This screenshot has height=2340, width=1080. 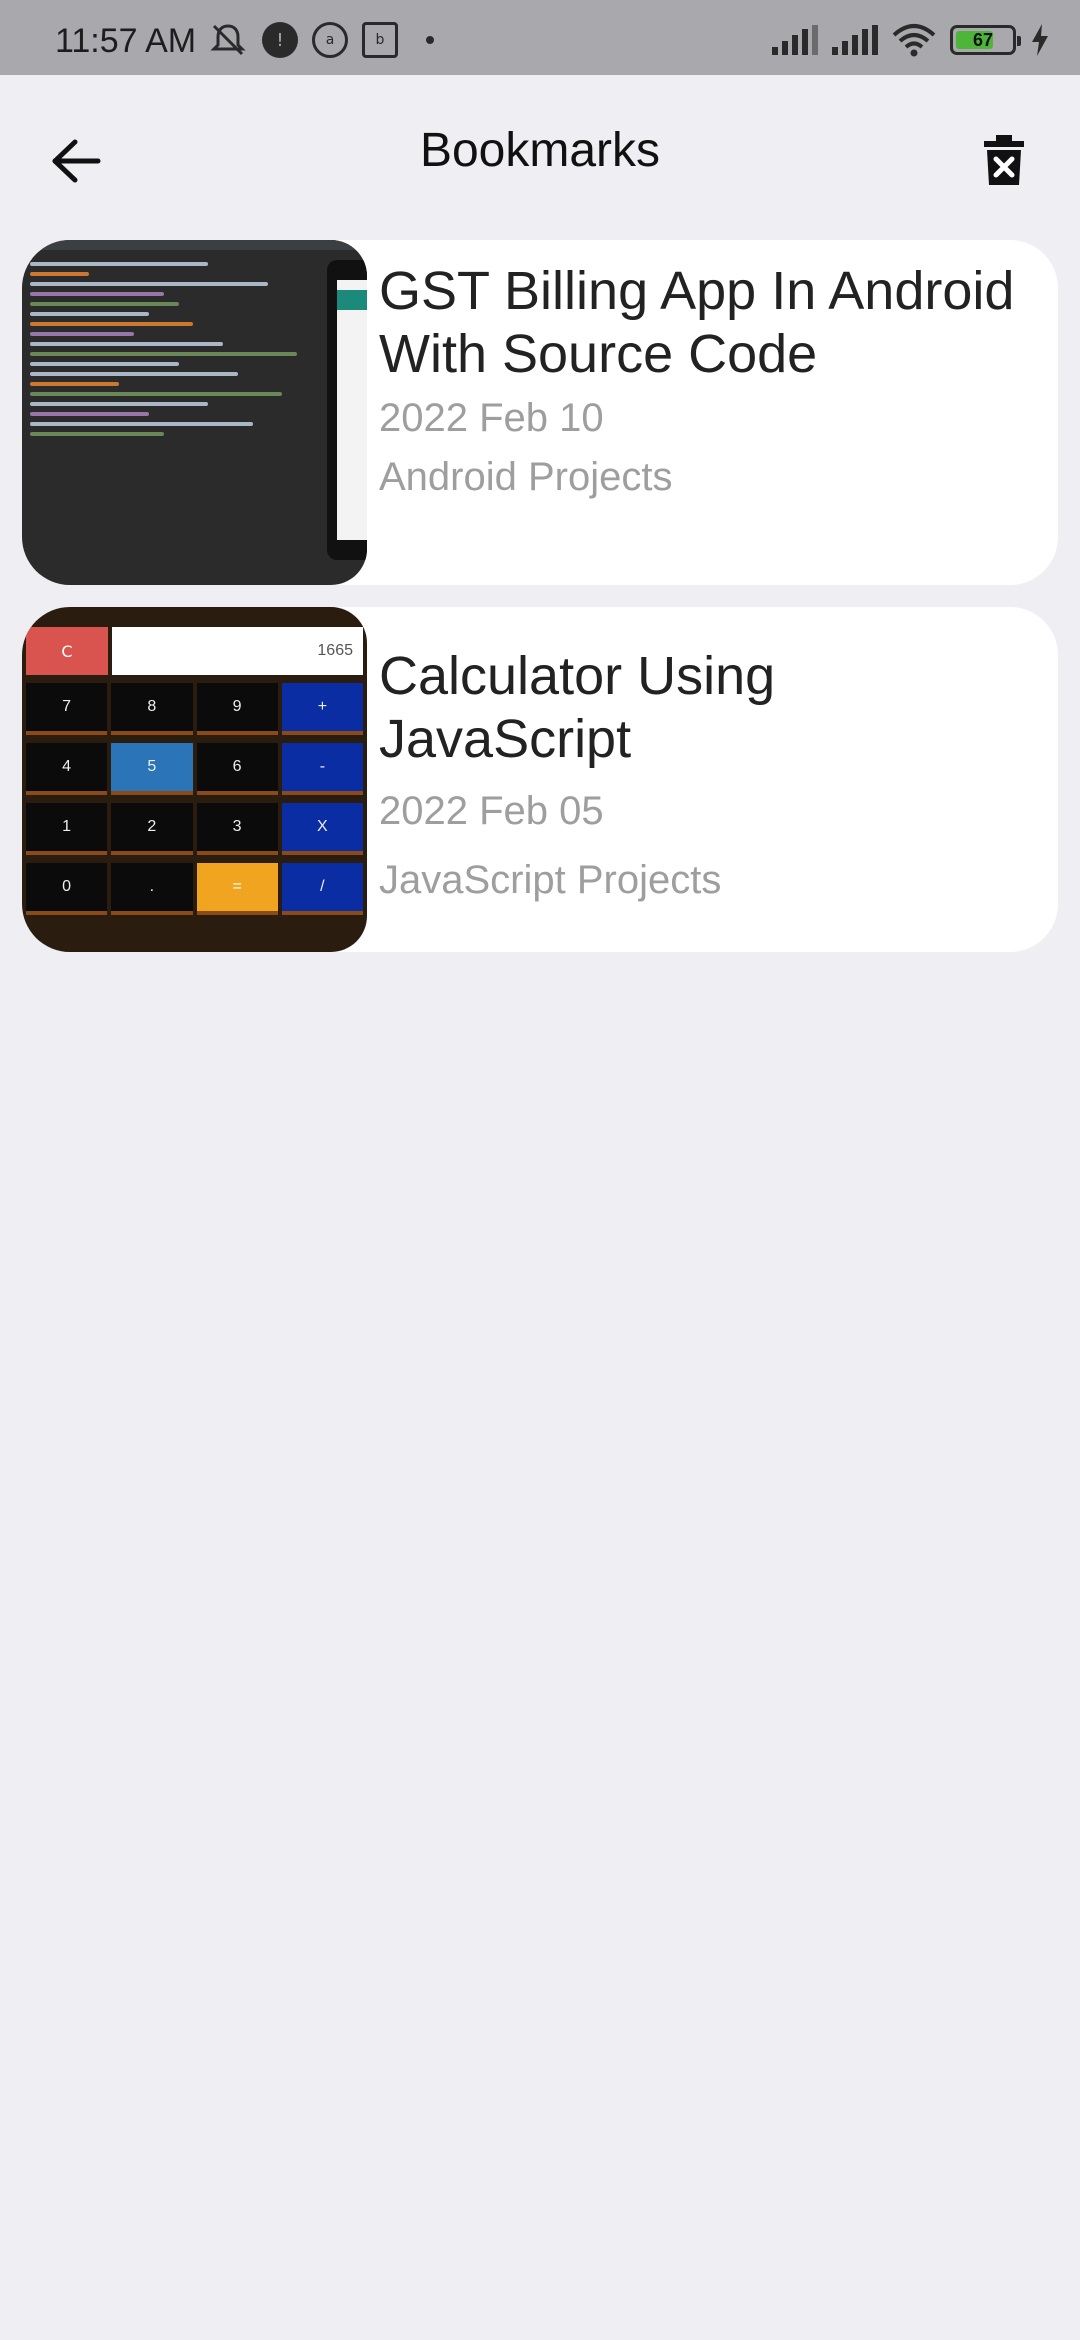 I want to click on app-icon-1: a, so click(x=330, y=40).